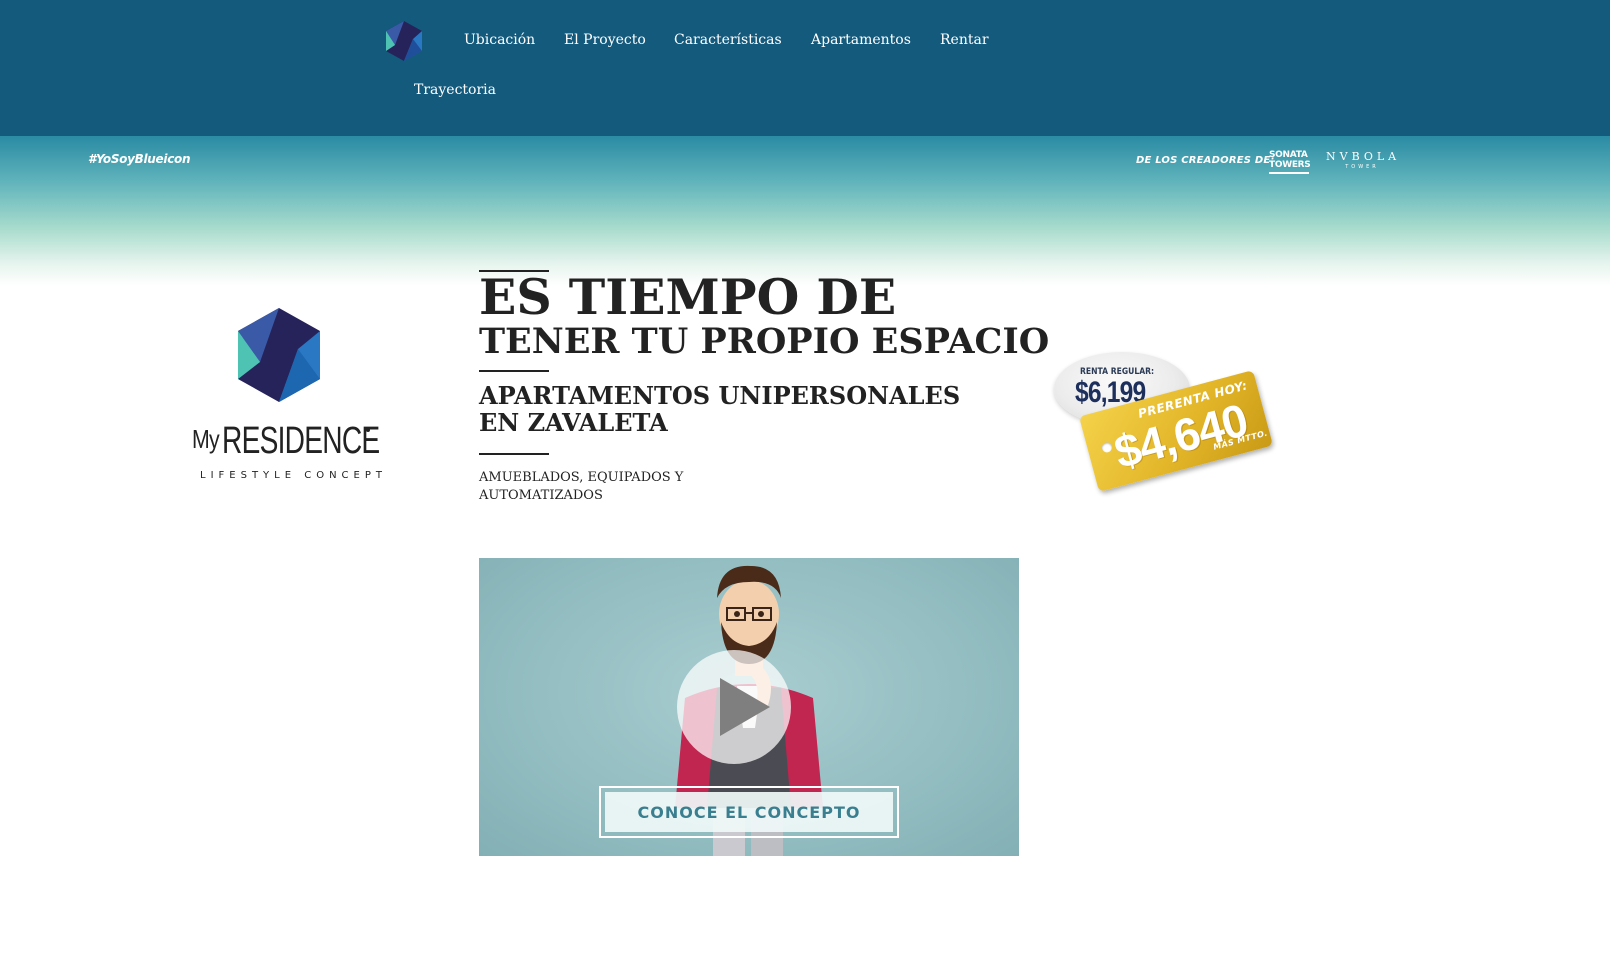  I want to click on hero-features-line1: AMUEBLADOS, EQUIPADOS Y, so click(581, 477).